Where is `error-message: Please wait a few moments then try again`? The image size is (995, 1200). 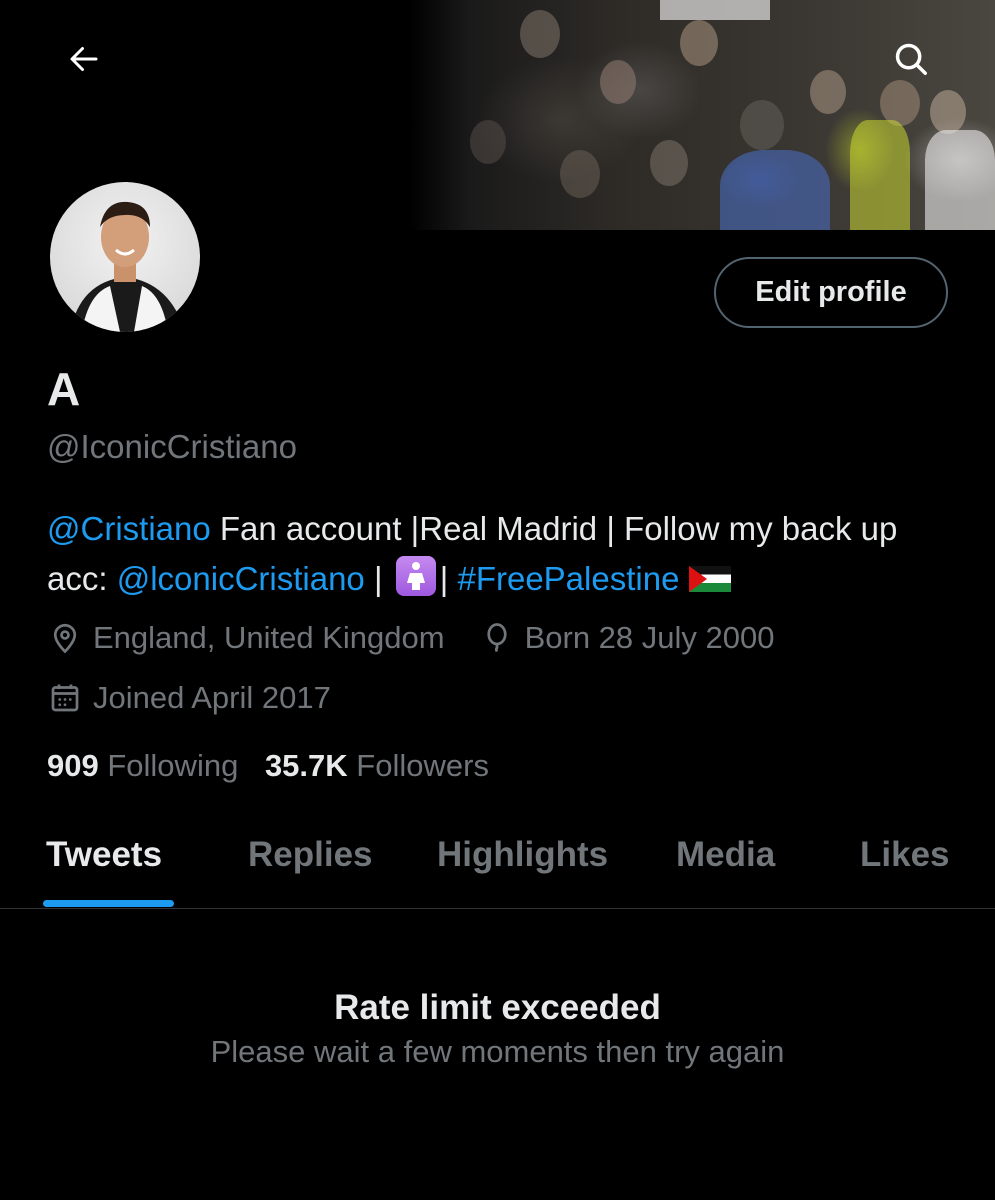 error-message: Please wait a few moments then try again is located at coordinates (497, 1051).